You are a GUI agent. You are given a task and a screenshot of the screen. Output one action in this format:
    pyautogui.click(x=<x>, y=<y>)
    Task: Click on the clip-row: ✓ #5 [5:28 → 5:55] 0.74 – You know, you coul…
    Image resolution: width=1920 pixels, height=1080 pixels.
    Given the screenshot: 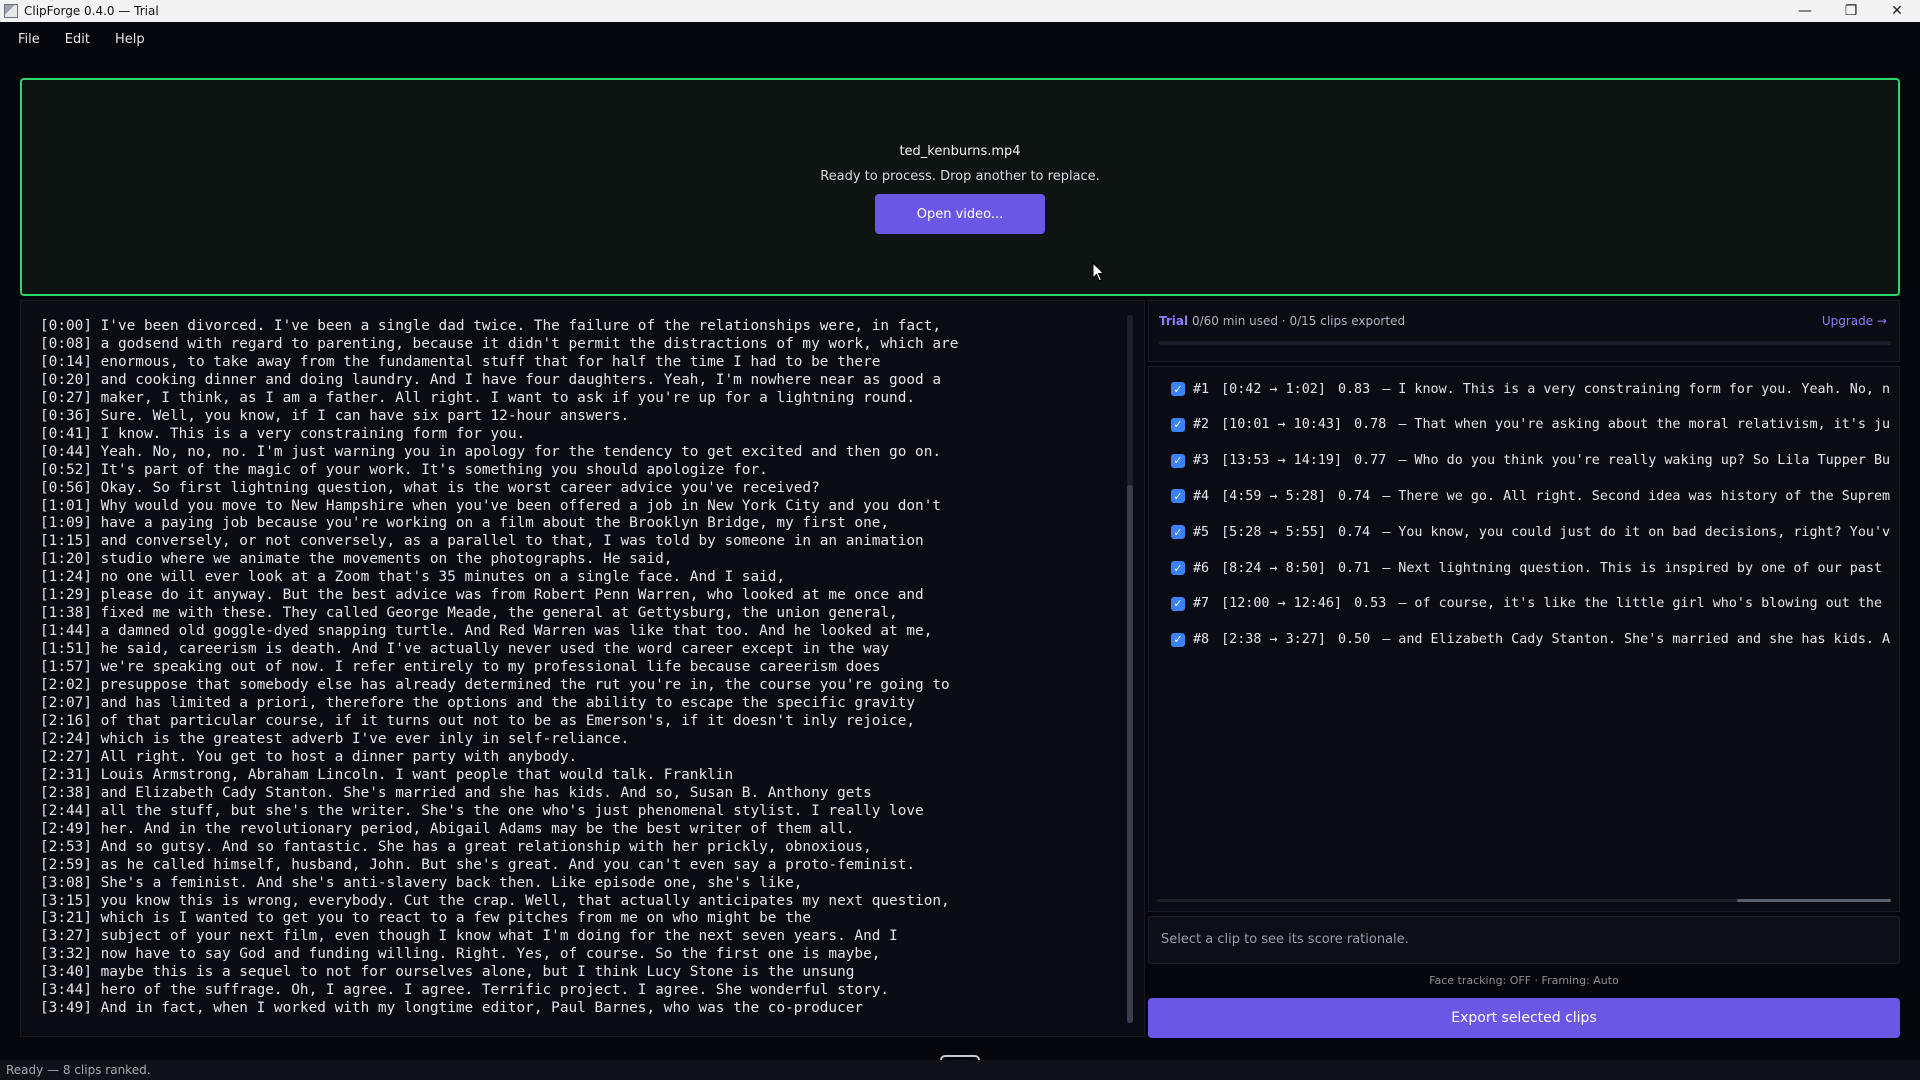 What is the action you would take?
    pyautogui.click(x=1535, y=532)
    